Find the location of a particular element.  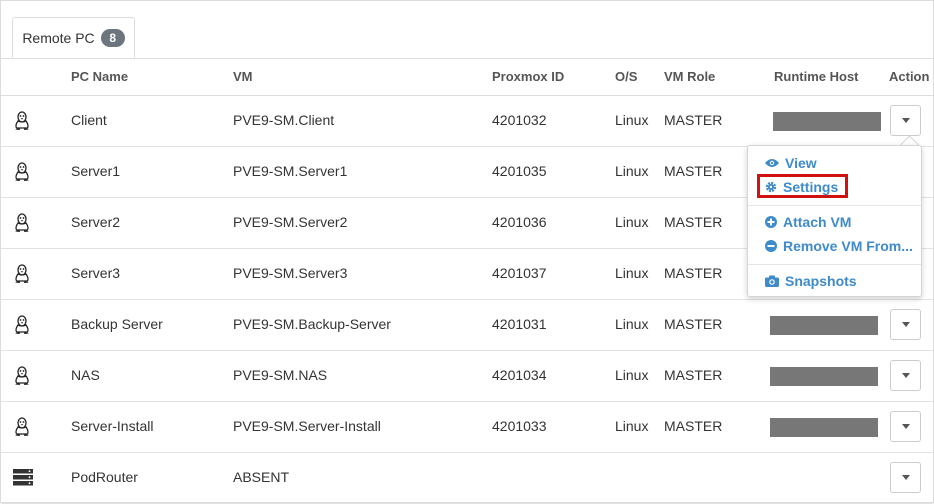

plus-circle-icon is located at coordinates (771, 222).